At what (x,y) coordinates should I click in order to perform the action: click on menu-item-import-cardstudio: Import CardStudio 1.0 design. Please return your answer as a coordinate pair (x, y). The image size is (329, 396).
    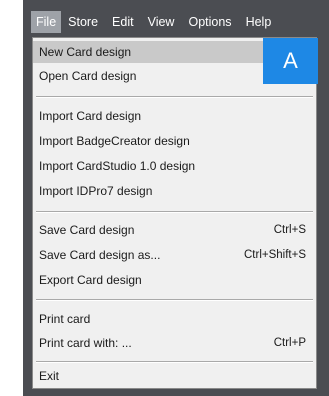
    Looking at the image, I should click on (174, 166).